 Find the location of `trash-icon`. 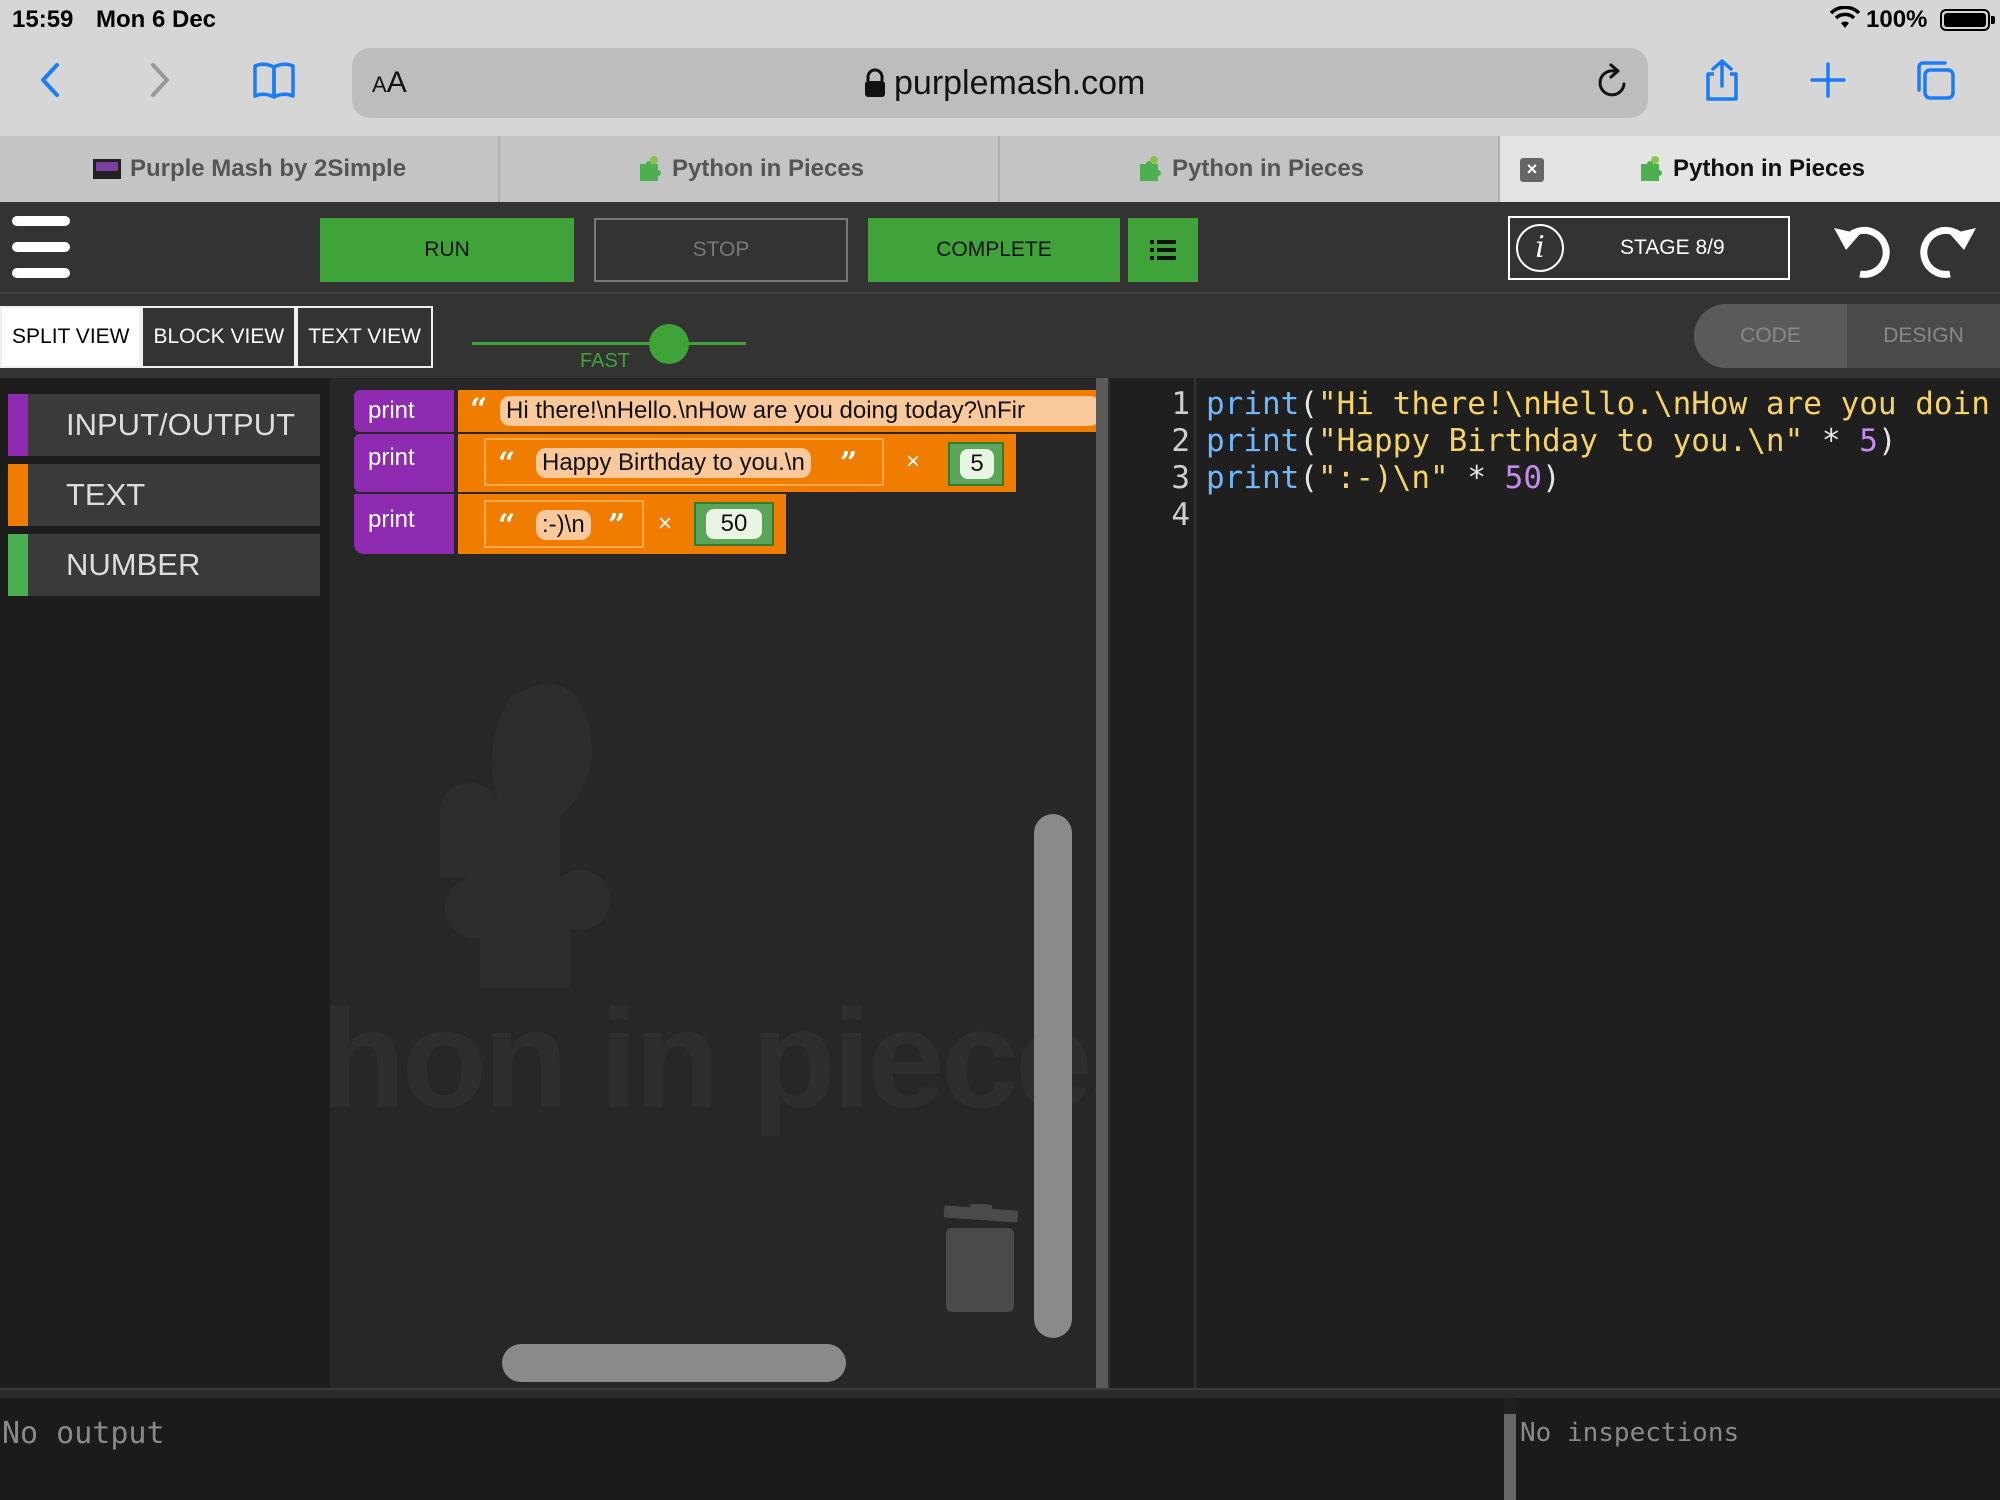

trash-icon is located at coordinates (981, 1260).